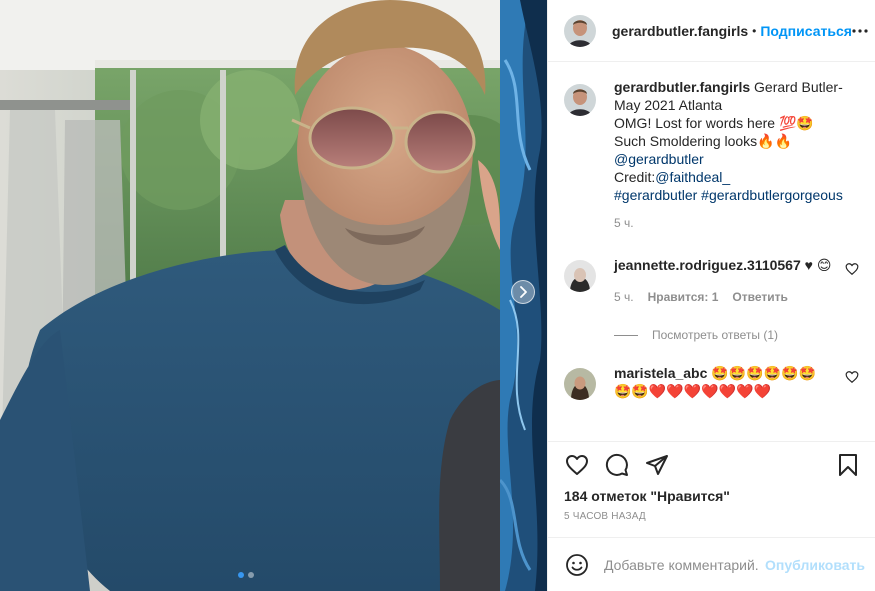 The width and height of the screenshot is (875, 591). Describe the element at coordinates (246, 575) in the screenshot. I see `carousel-indicator` at that location.